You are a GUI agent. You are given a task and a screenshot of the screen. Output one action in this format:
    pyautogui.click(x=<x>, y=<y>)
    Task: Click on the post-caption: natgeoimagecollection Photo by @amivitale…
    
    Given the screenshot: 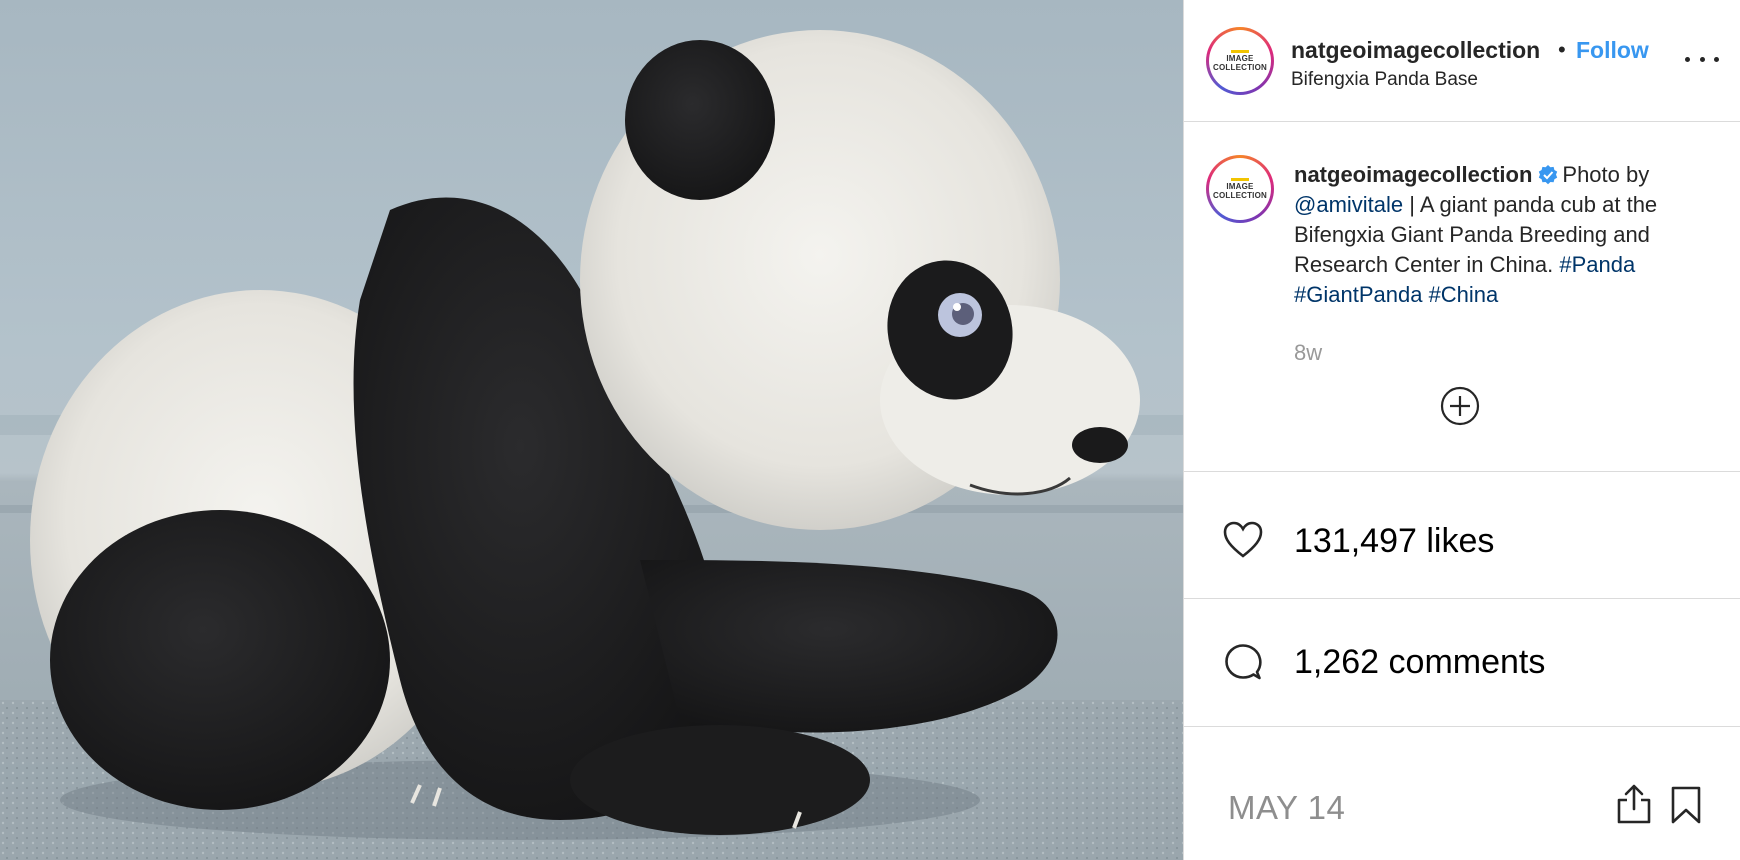 What is the action you would take?
    pyautogui.click(x=1504, y=235)
    